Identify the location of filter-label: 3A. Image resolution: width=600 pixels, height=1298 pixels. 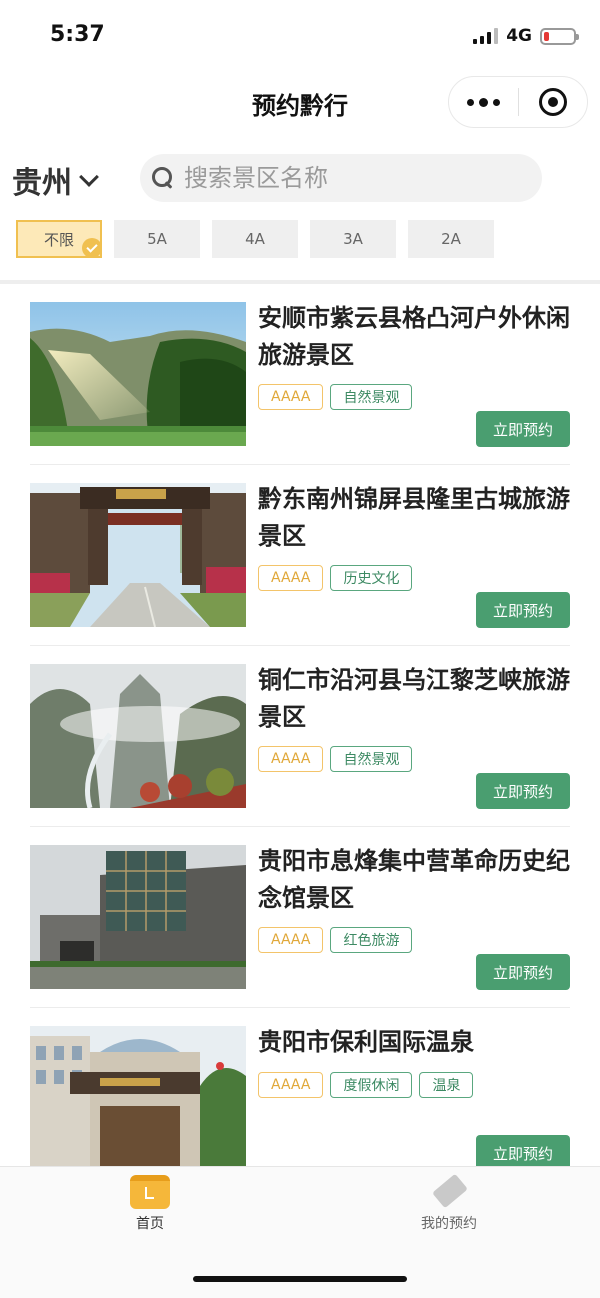
(353, 239).